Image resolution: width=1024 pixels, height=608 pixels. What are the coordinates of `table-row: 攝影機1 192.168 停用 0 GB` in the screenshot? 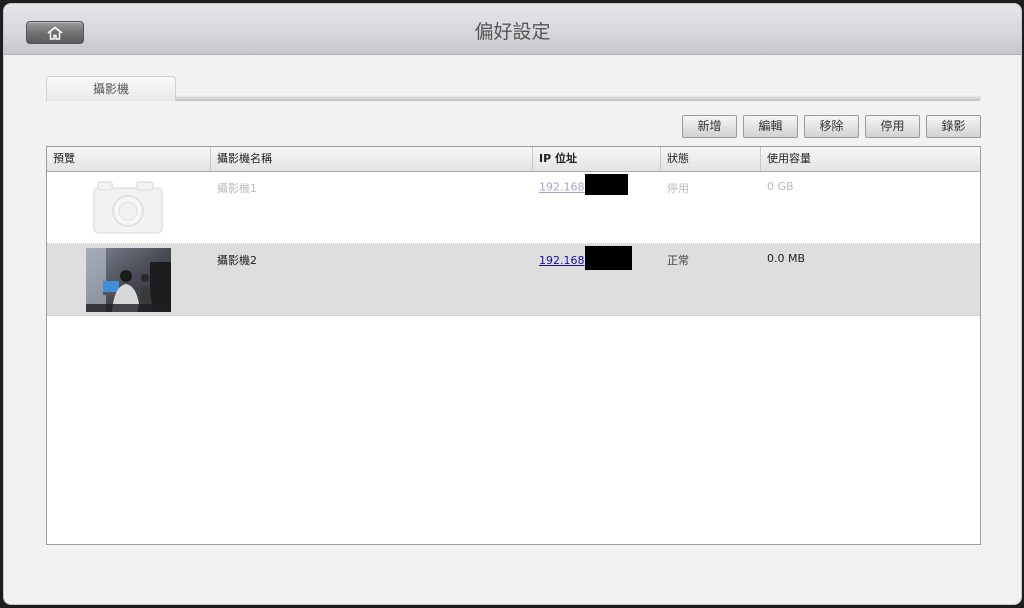 It's located at (513, 208).